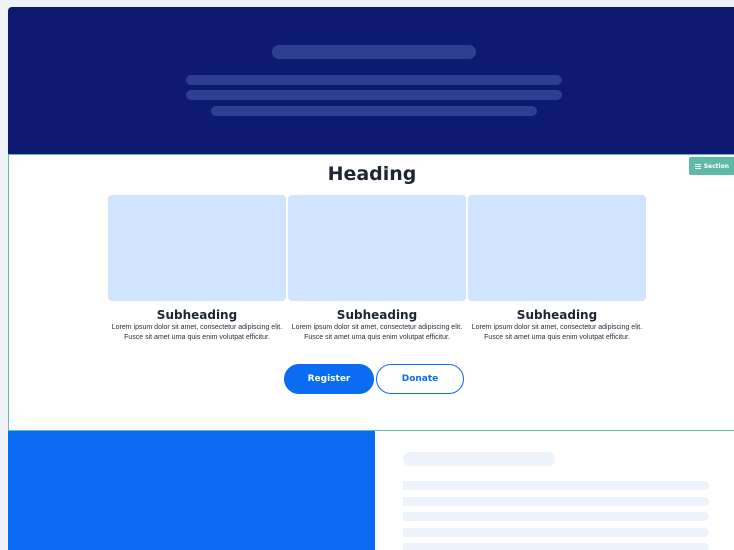 The image size is (734, 550). Describe the element at coordinates (479, 459) in the screenshot. I see `lower-title-placeholder` at that location.